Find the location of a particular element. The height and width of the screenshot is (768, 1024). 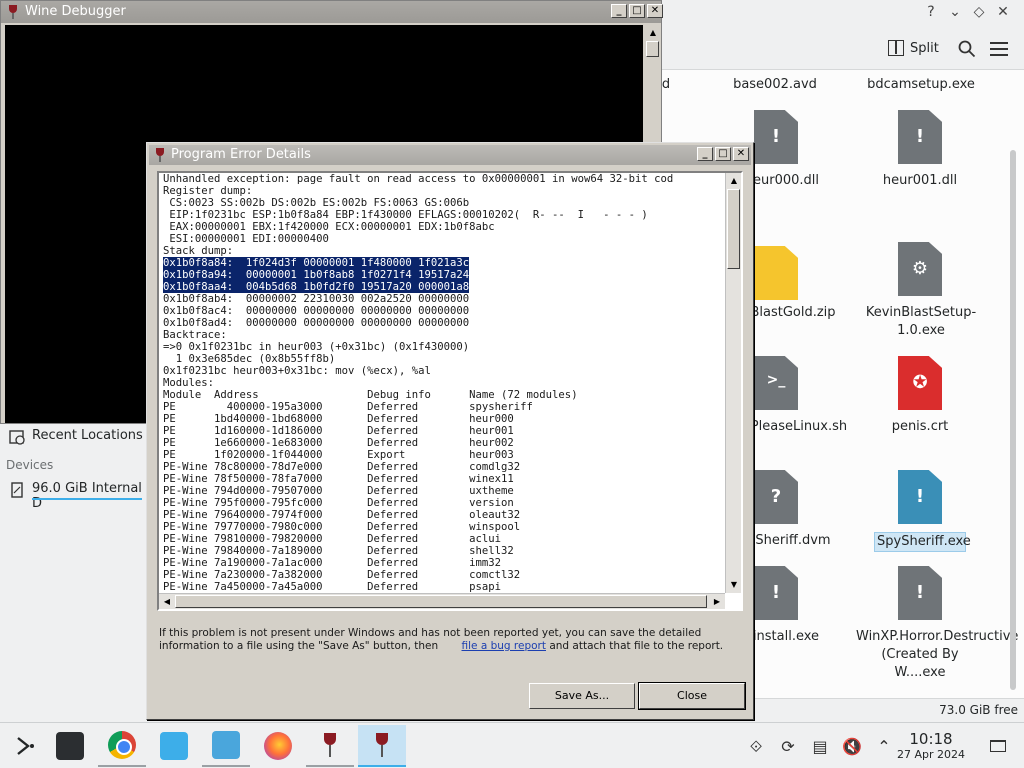

clock-time: 10:18 is located at coordinates (931, 739).